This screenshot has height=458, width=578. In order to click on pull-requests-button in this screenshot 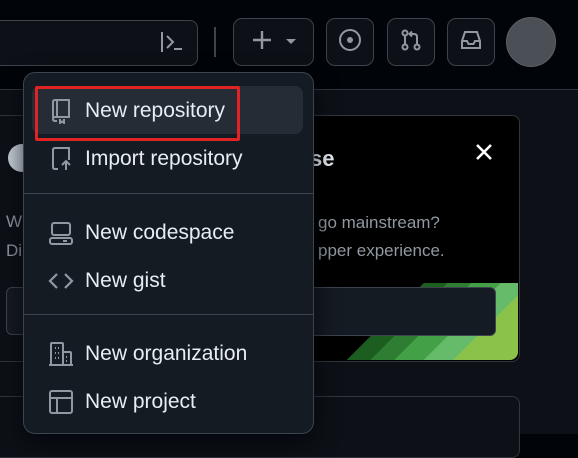, I will do `click(411, 42)`.